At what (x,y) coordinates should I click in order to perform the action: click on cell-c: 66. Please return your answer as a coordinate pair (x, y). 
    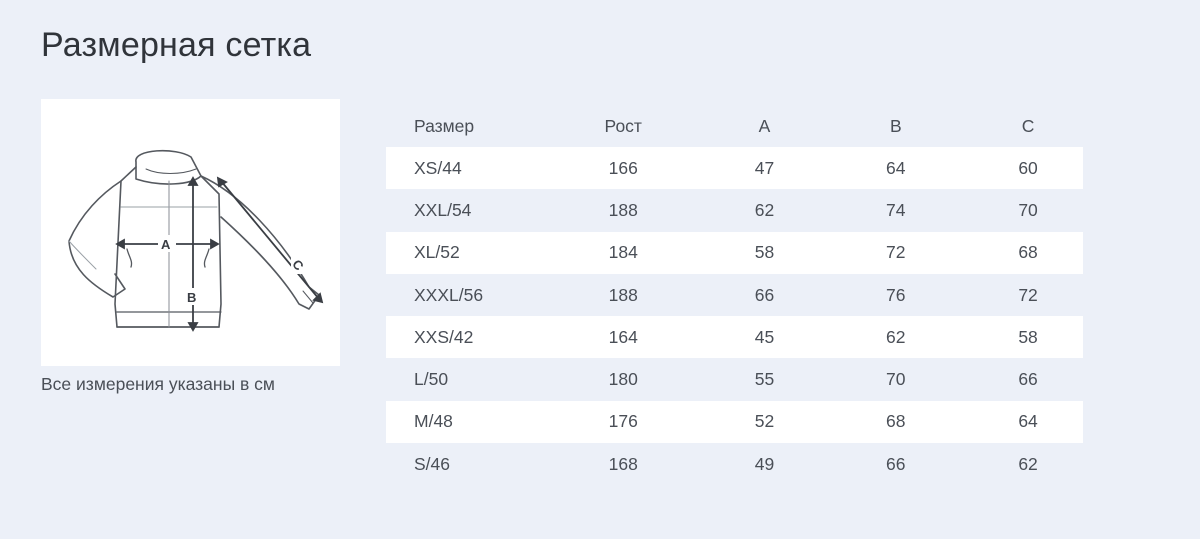
    Looking at the image, I should click on (1028, 379).